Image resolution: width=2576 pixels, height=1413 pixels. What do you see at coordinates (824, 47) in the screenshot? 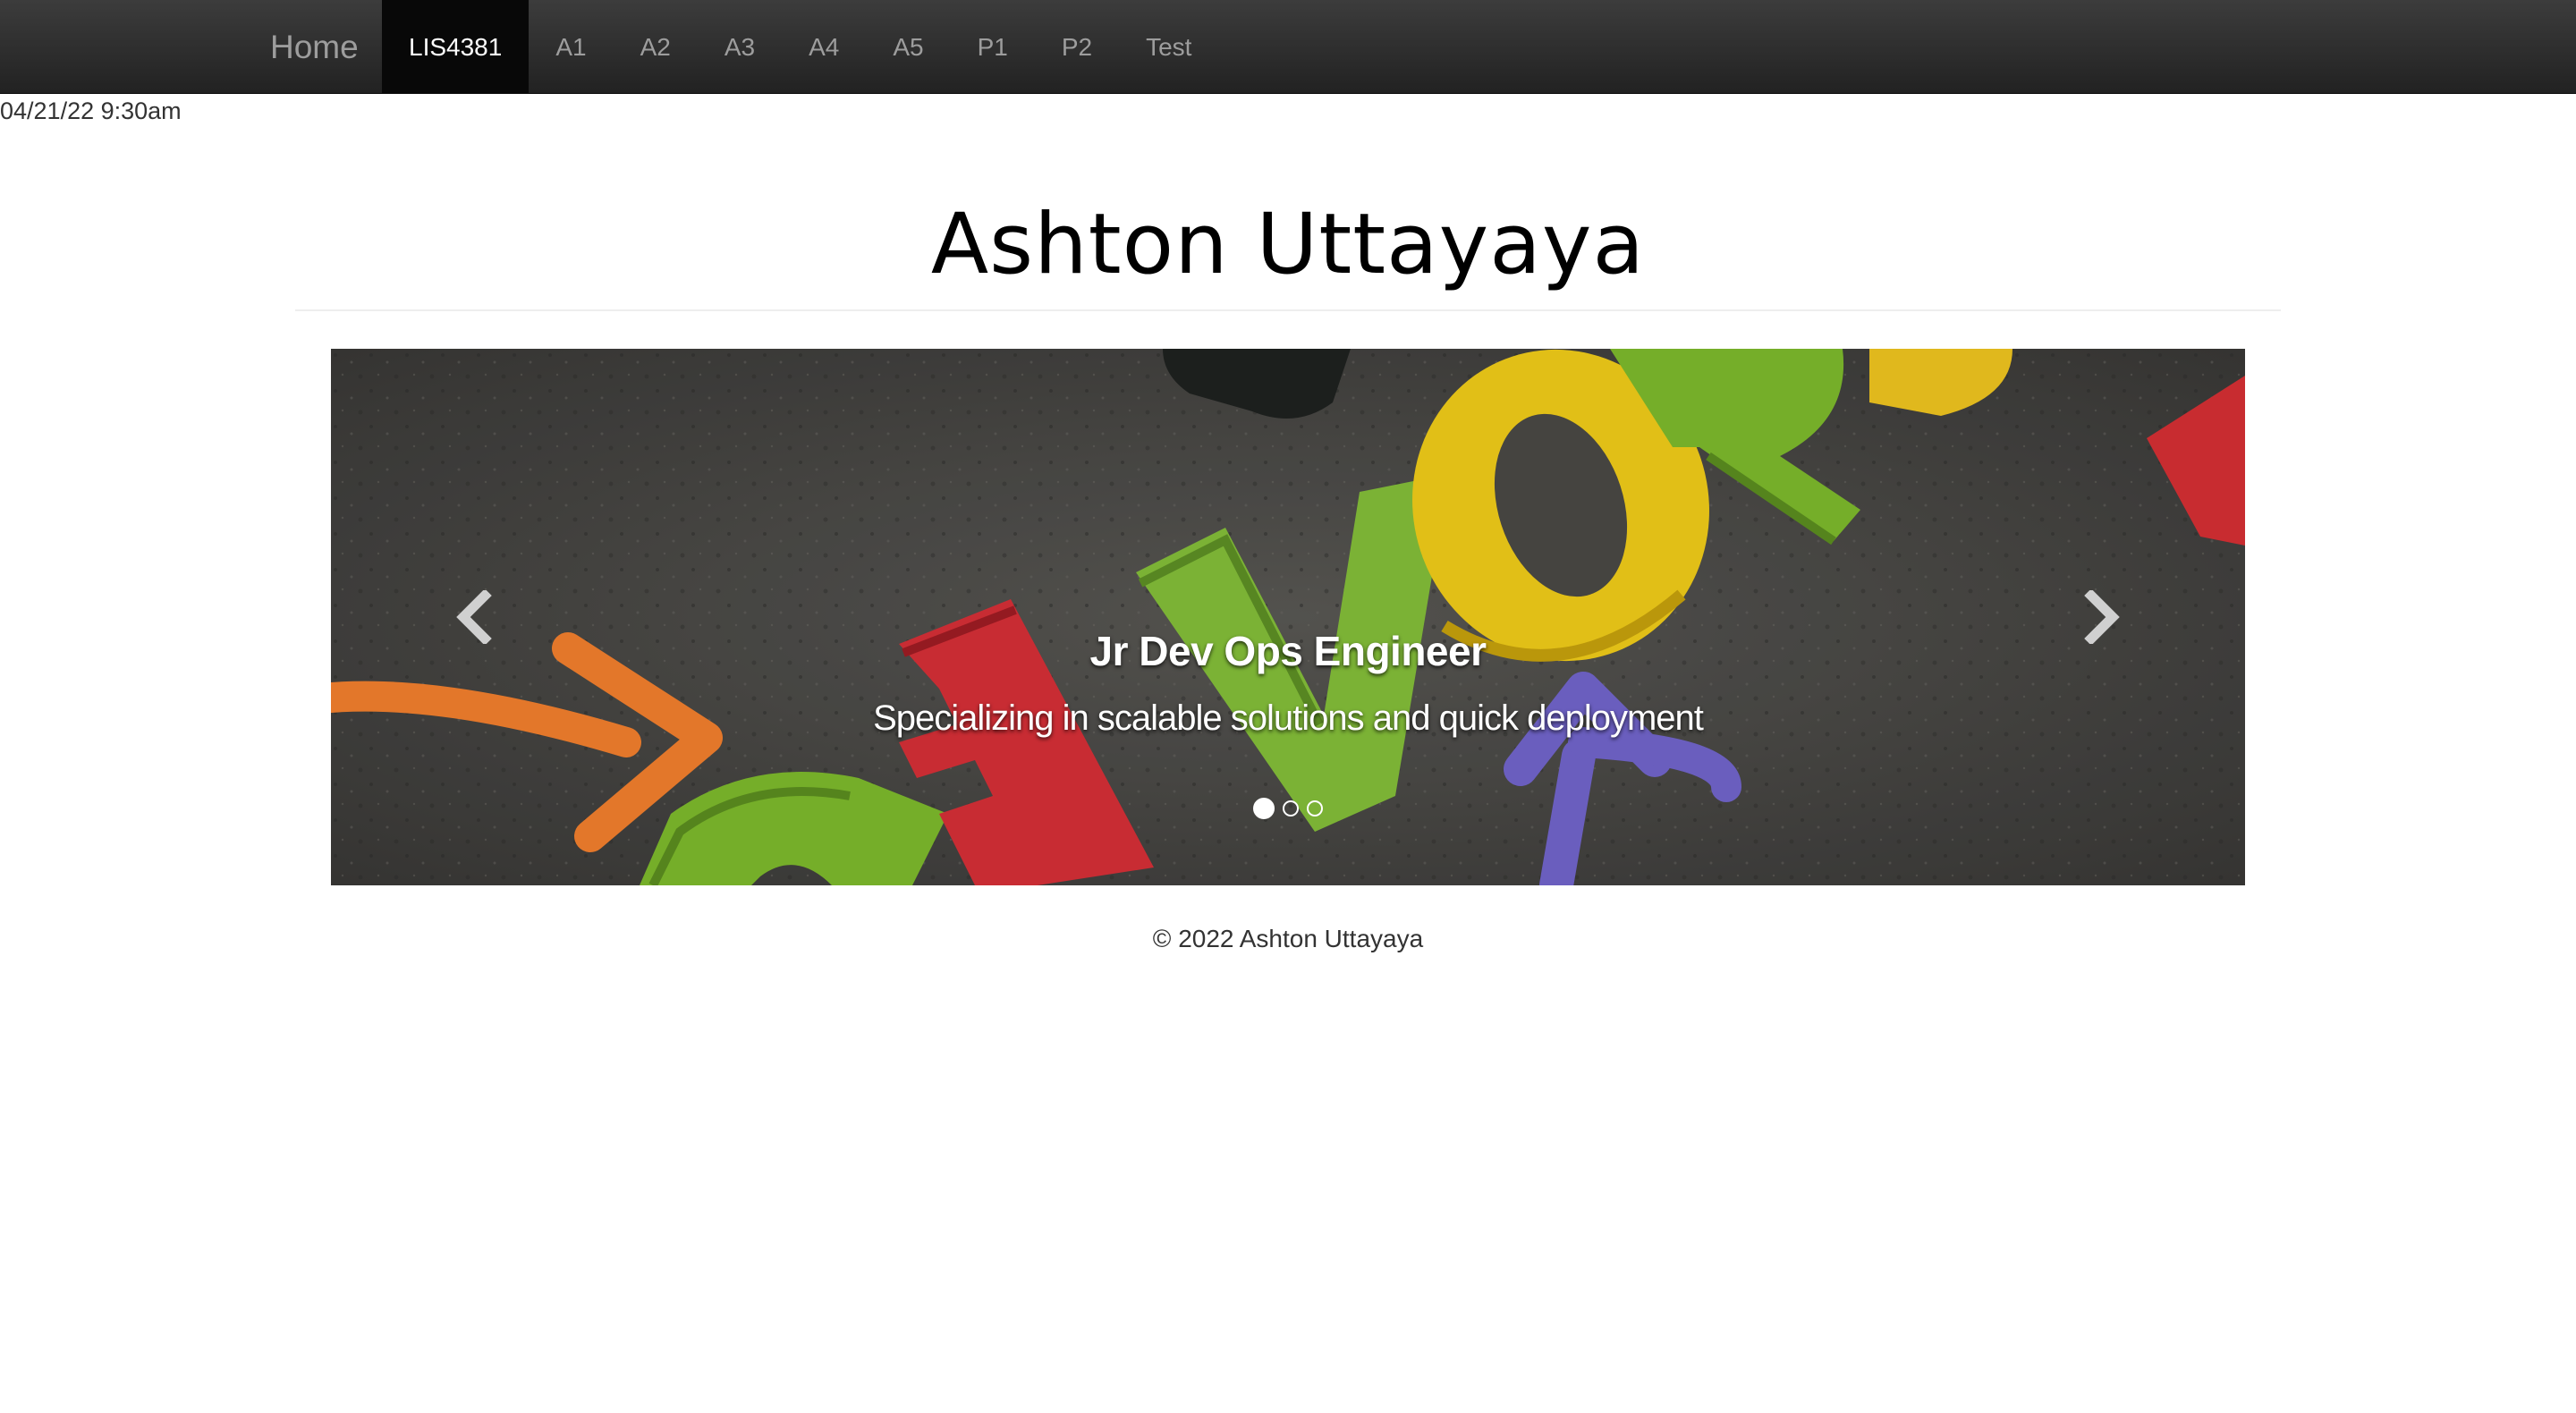
I see `nav-item-a4: A4` at bounding box center [824, 47].